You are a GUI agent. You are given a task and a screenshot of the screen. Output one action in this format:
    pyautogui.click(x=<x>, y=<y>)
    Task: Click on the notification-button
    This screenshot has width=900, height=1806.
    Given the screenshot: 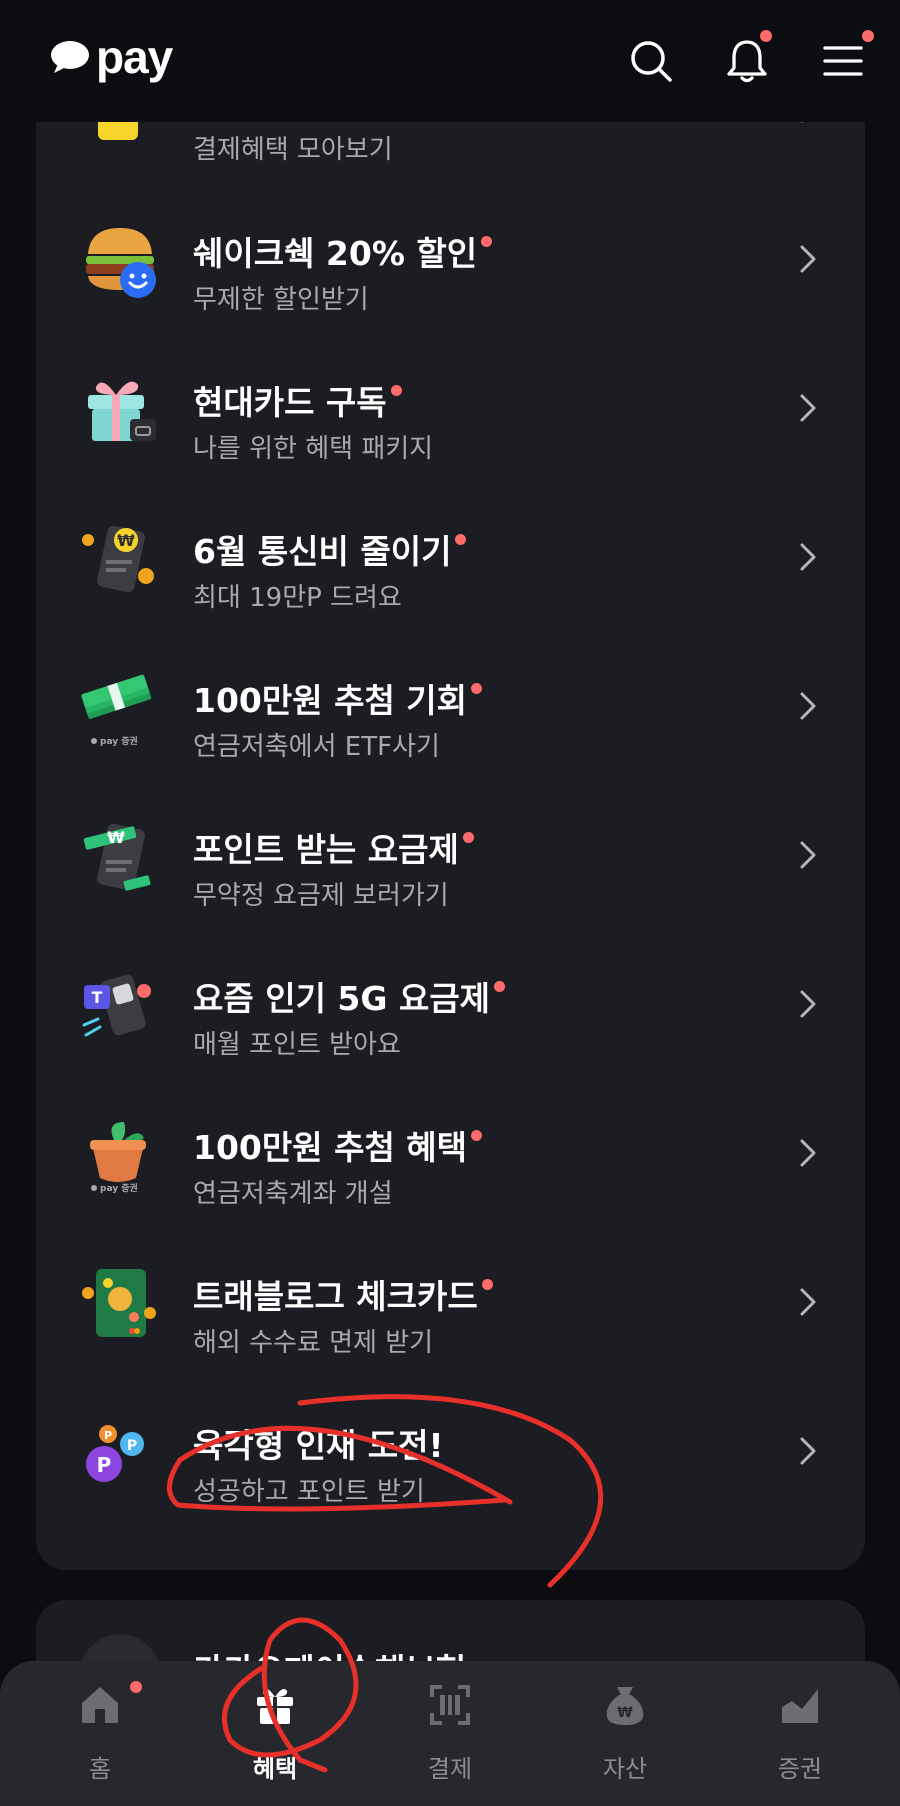 What is the action you would take?
    pyautogui.click(x=747, y=58)
    